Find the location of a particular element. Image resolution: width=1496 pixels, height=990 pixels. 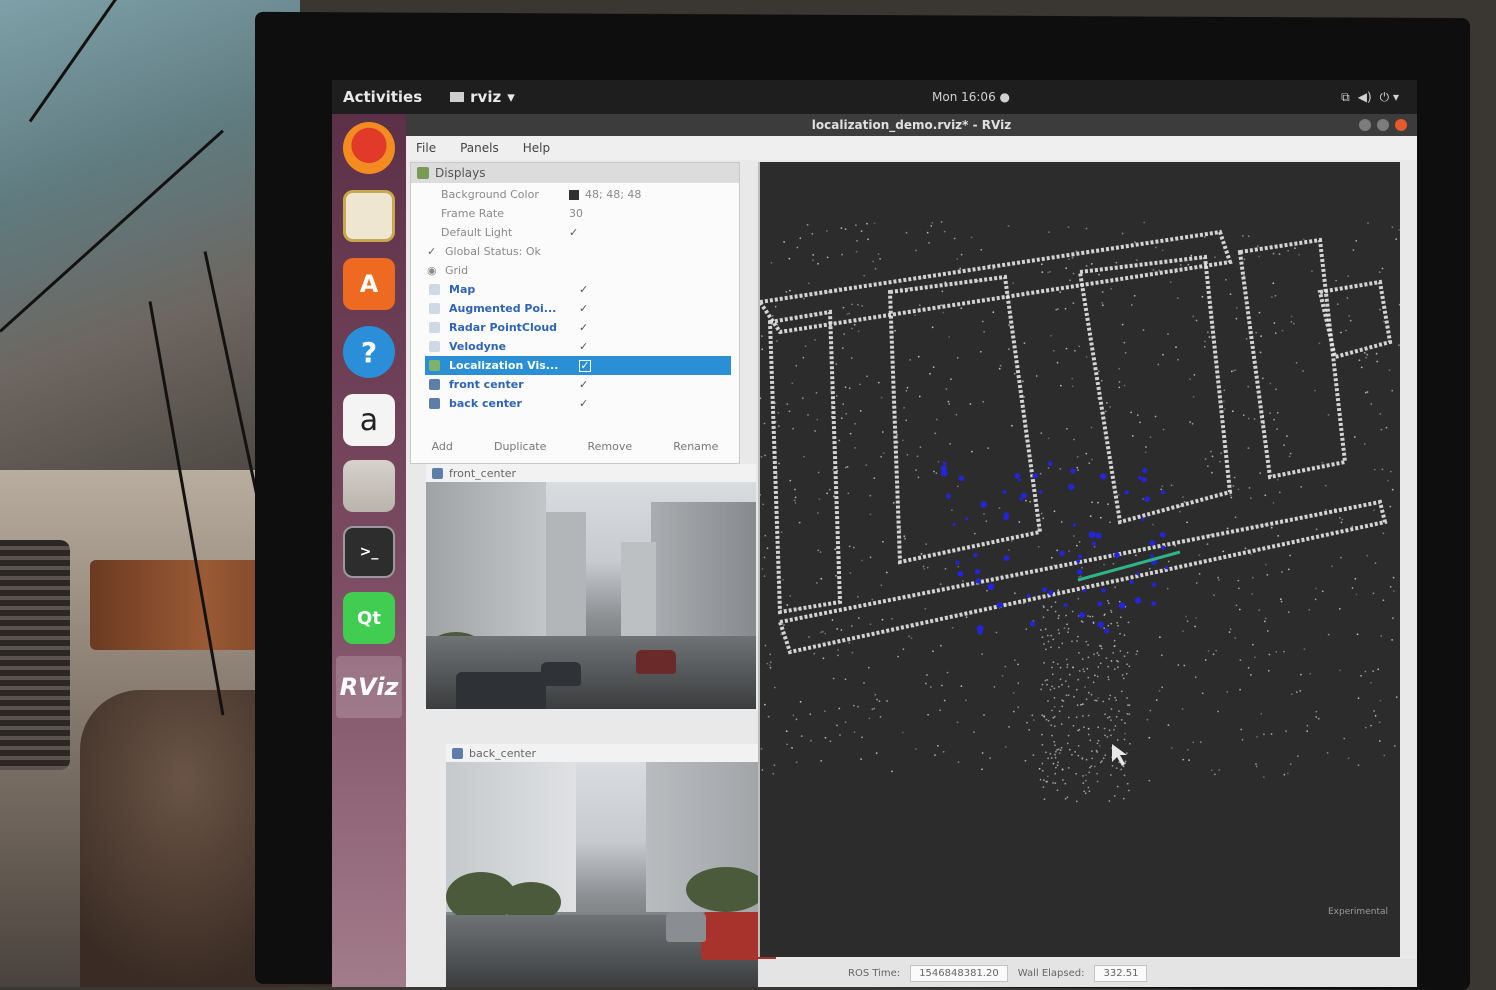

tree-row-back-center: back center ✓ is located at coordinates (575, 403).